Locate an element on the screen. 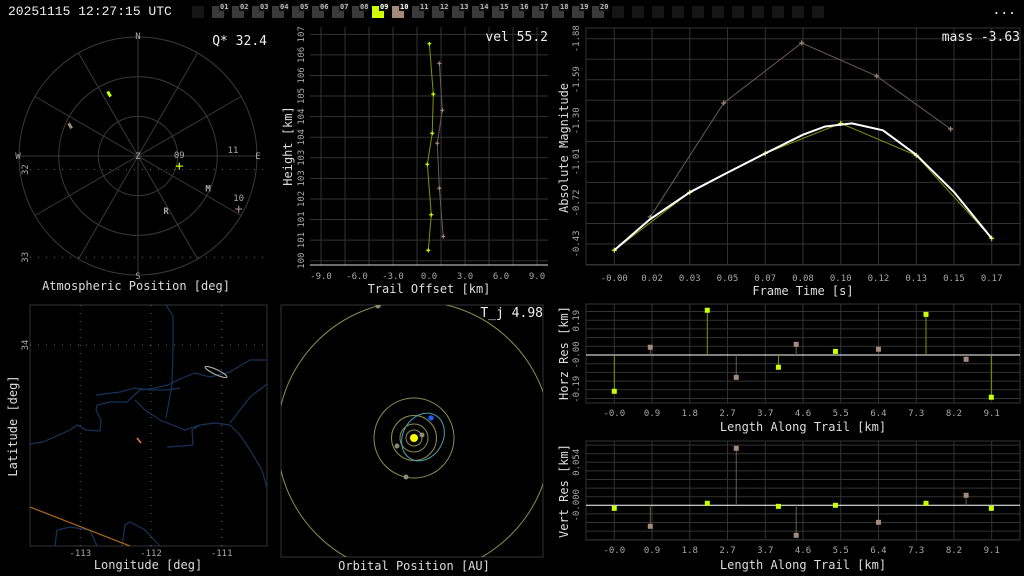 This screenshot has height=576, width=1024. x-tick-label: 0.02 is located at coordinates (652, 279).